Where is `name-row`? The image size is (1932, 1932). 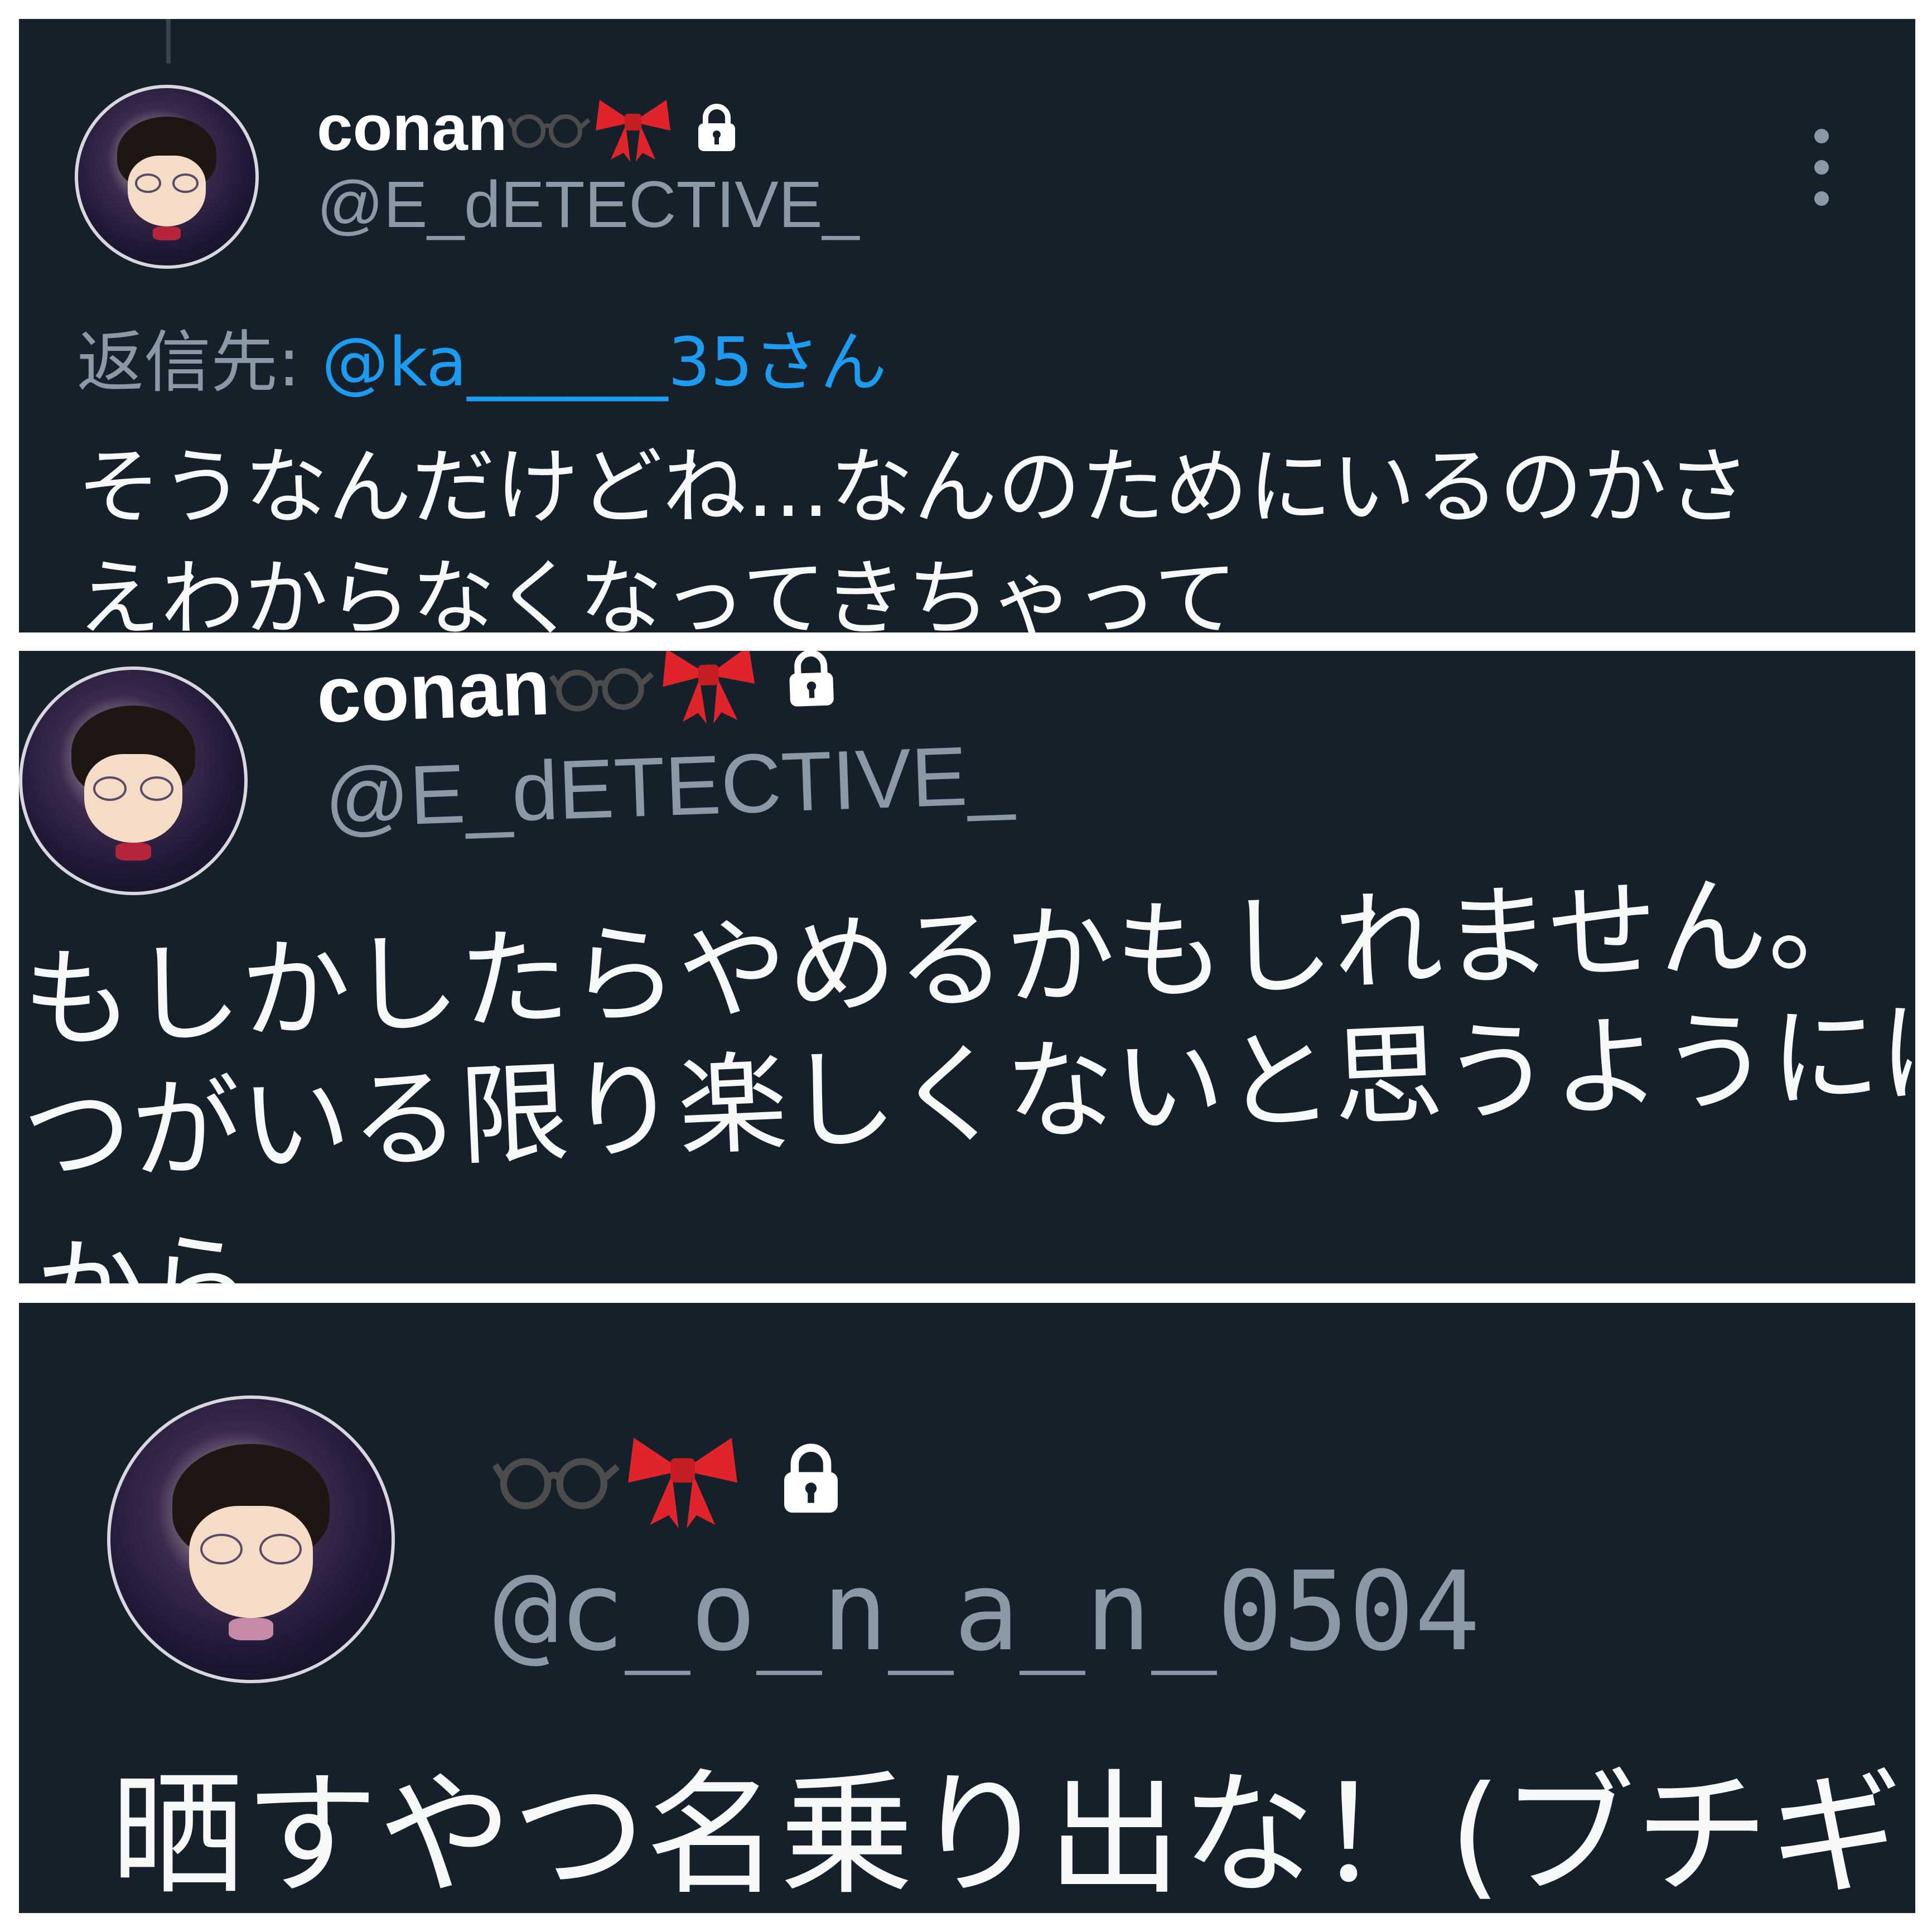
name-row is located at coordinates (674, 1478).